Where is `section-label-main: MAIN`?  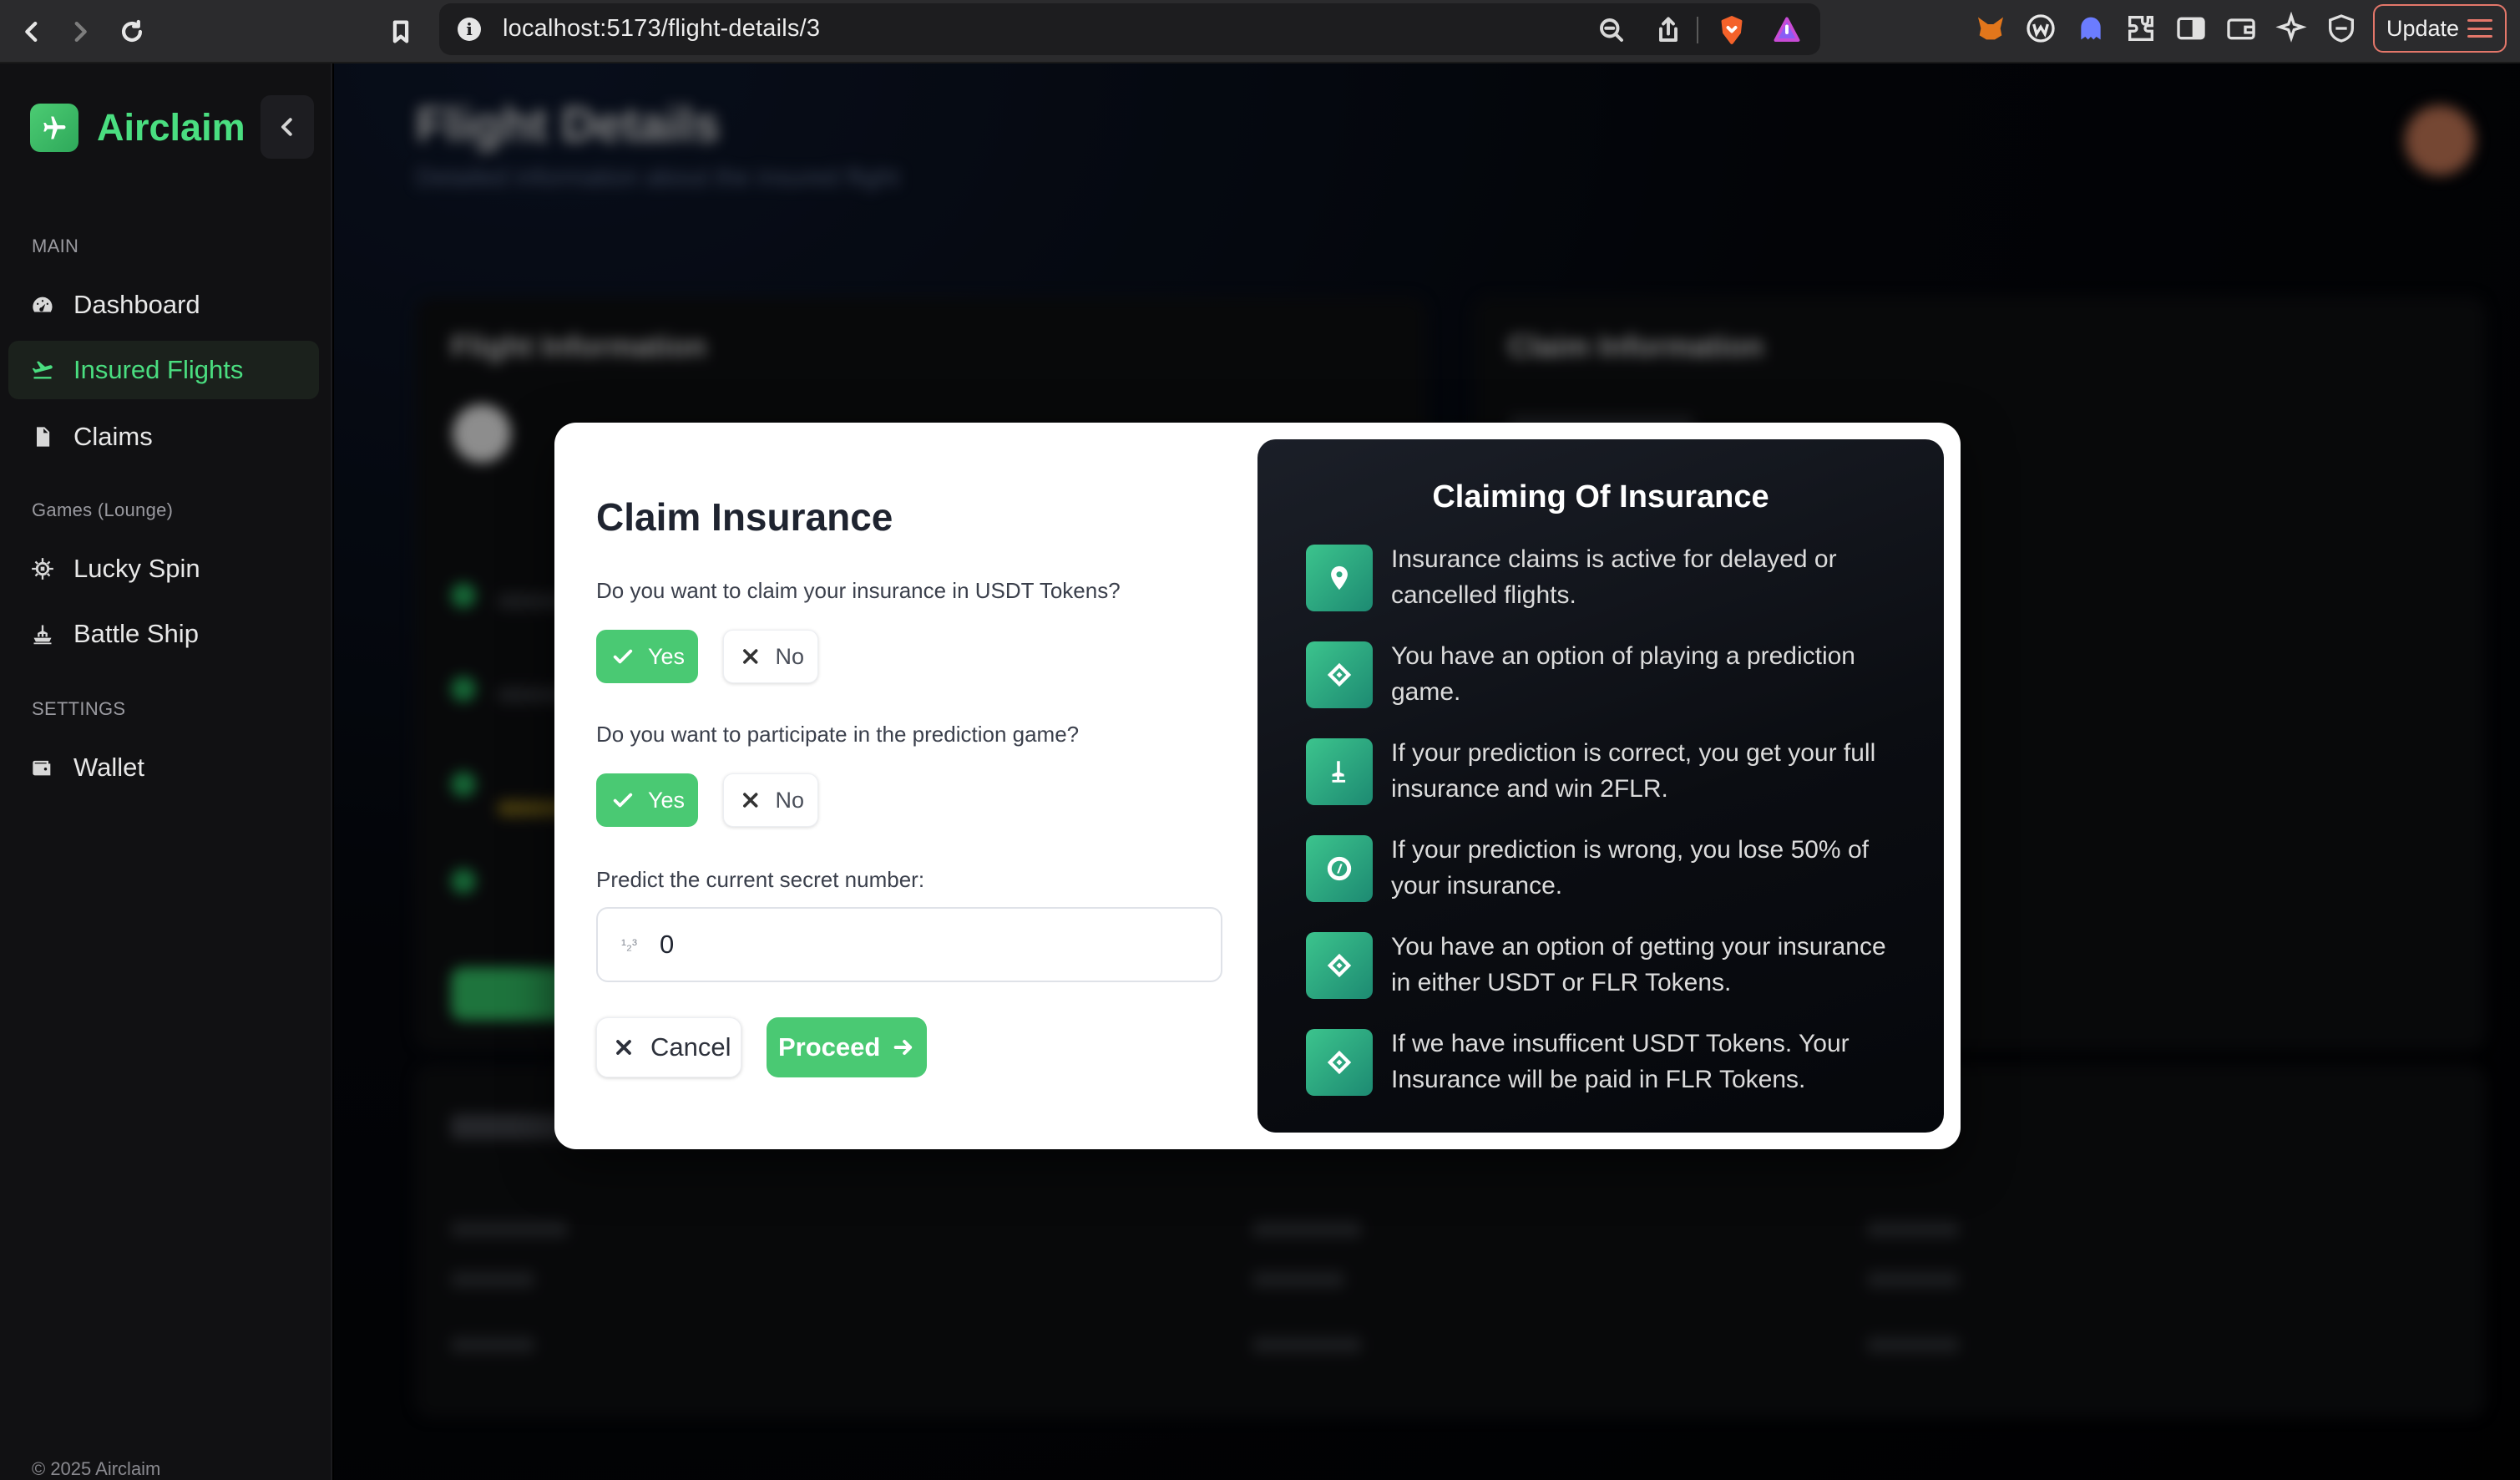 section-label-main: MAIN is located at coordinates (55, 246).